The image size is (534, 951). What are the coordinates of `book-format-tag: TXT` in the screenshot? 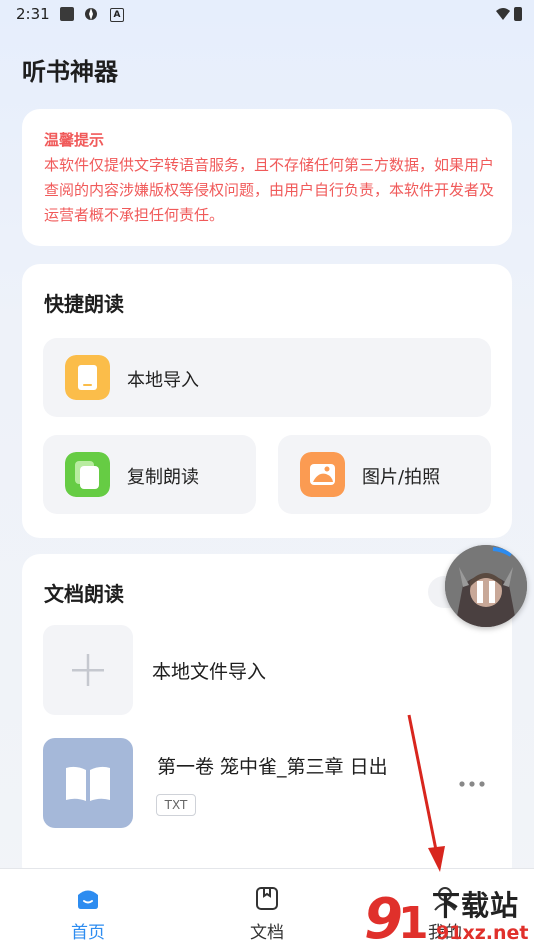 It's located at (176, 805).